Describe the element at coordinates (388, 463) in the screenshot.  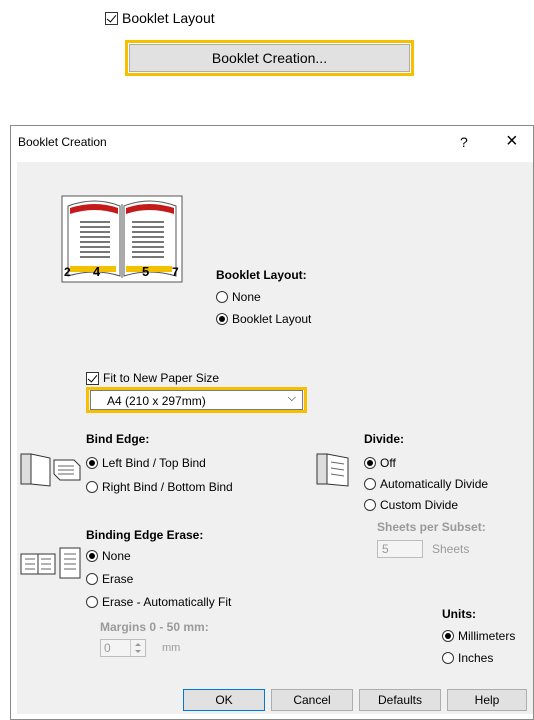
I see `radio-divide-off-label: Off` at that location.